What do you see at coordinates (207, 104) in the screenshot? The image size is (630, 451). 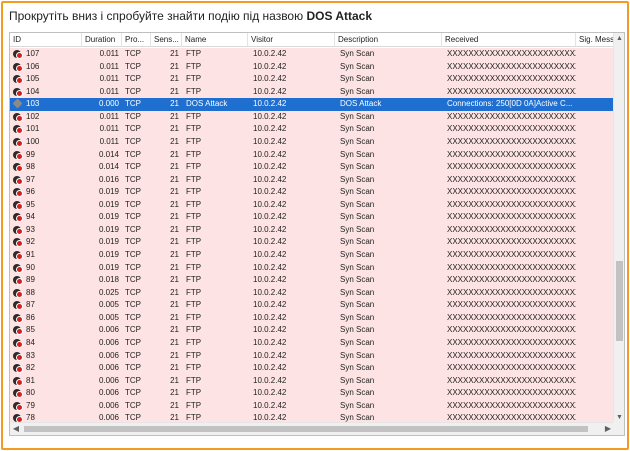 I see `cell-name: DOS Attack` at bounding box center [207, 104].